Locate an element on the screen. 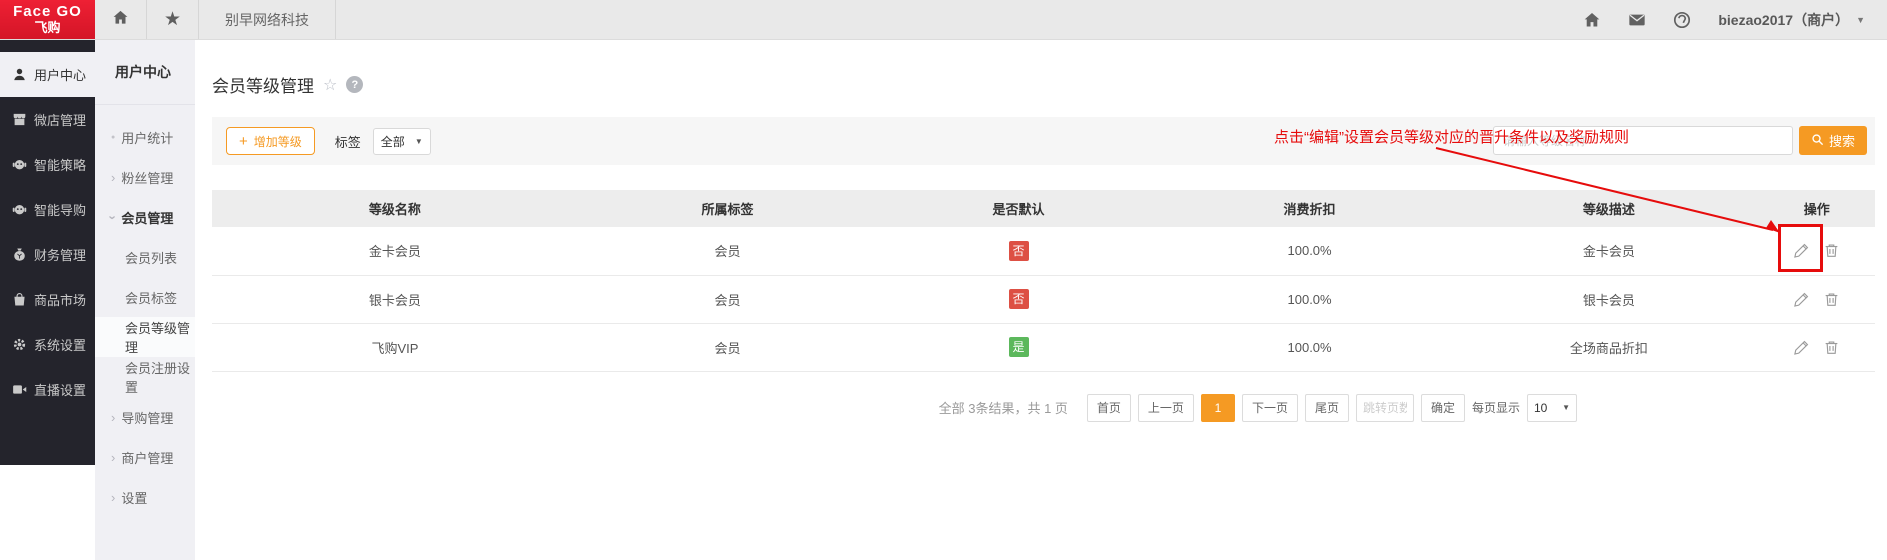  user-menu: biezao2017（商户） ▼ is located at coordinates (1791, 20).